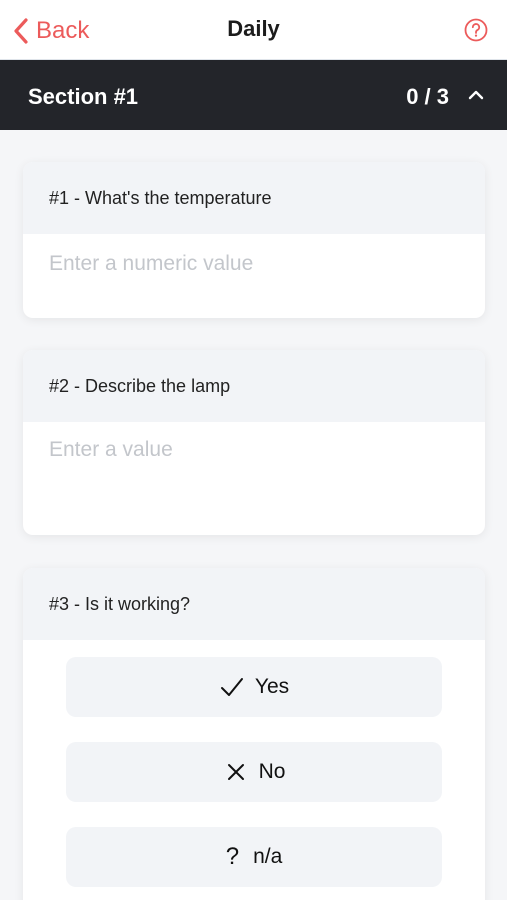  I want to click on help-button, so click(476, 30).